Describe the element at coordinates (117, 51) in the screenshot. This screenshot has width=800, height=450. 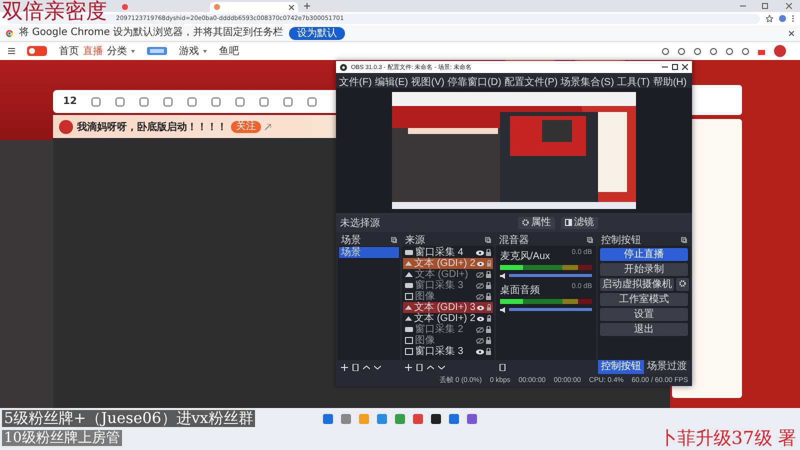
I see `nav-link: 分类` at that location.